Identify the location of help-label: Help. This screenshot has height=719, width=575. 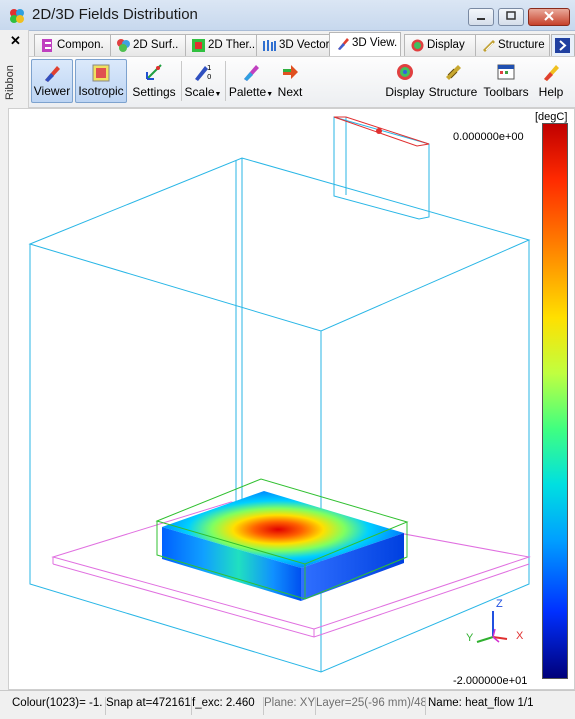
(551, 92).